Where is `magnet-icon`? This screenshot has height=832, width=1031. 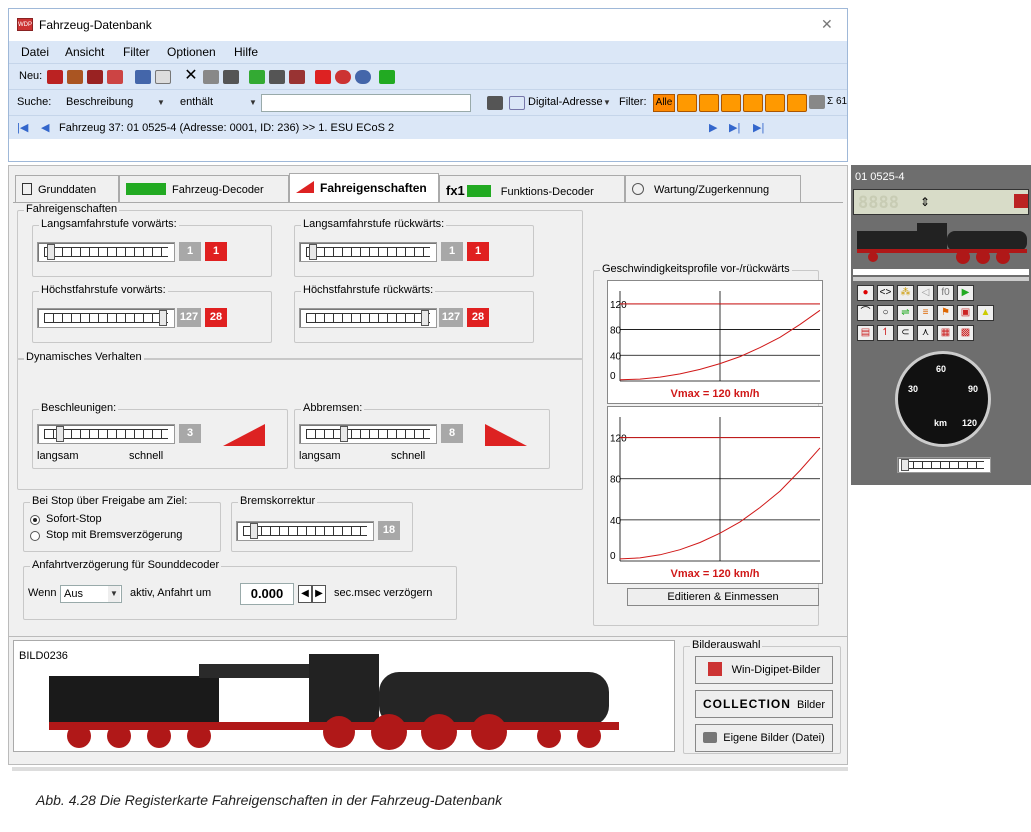
magnet-icon is located at coordinates (323, 77).